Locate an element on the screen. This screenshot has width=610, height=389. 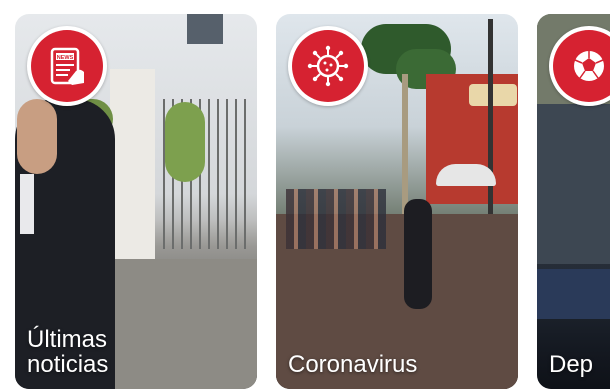
svg-text: NEWS is located at coordinates (65, 58).